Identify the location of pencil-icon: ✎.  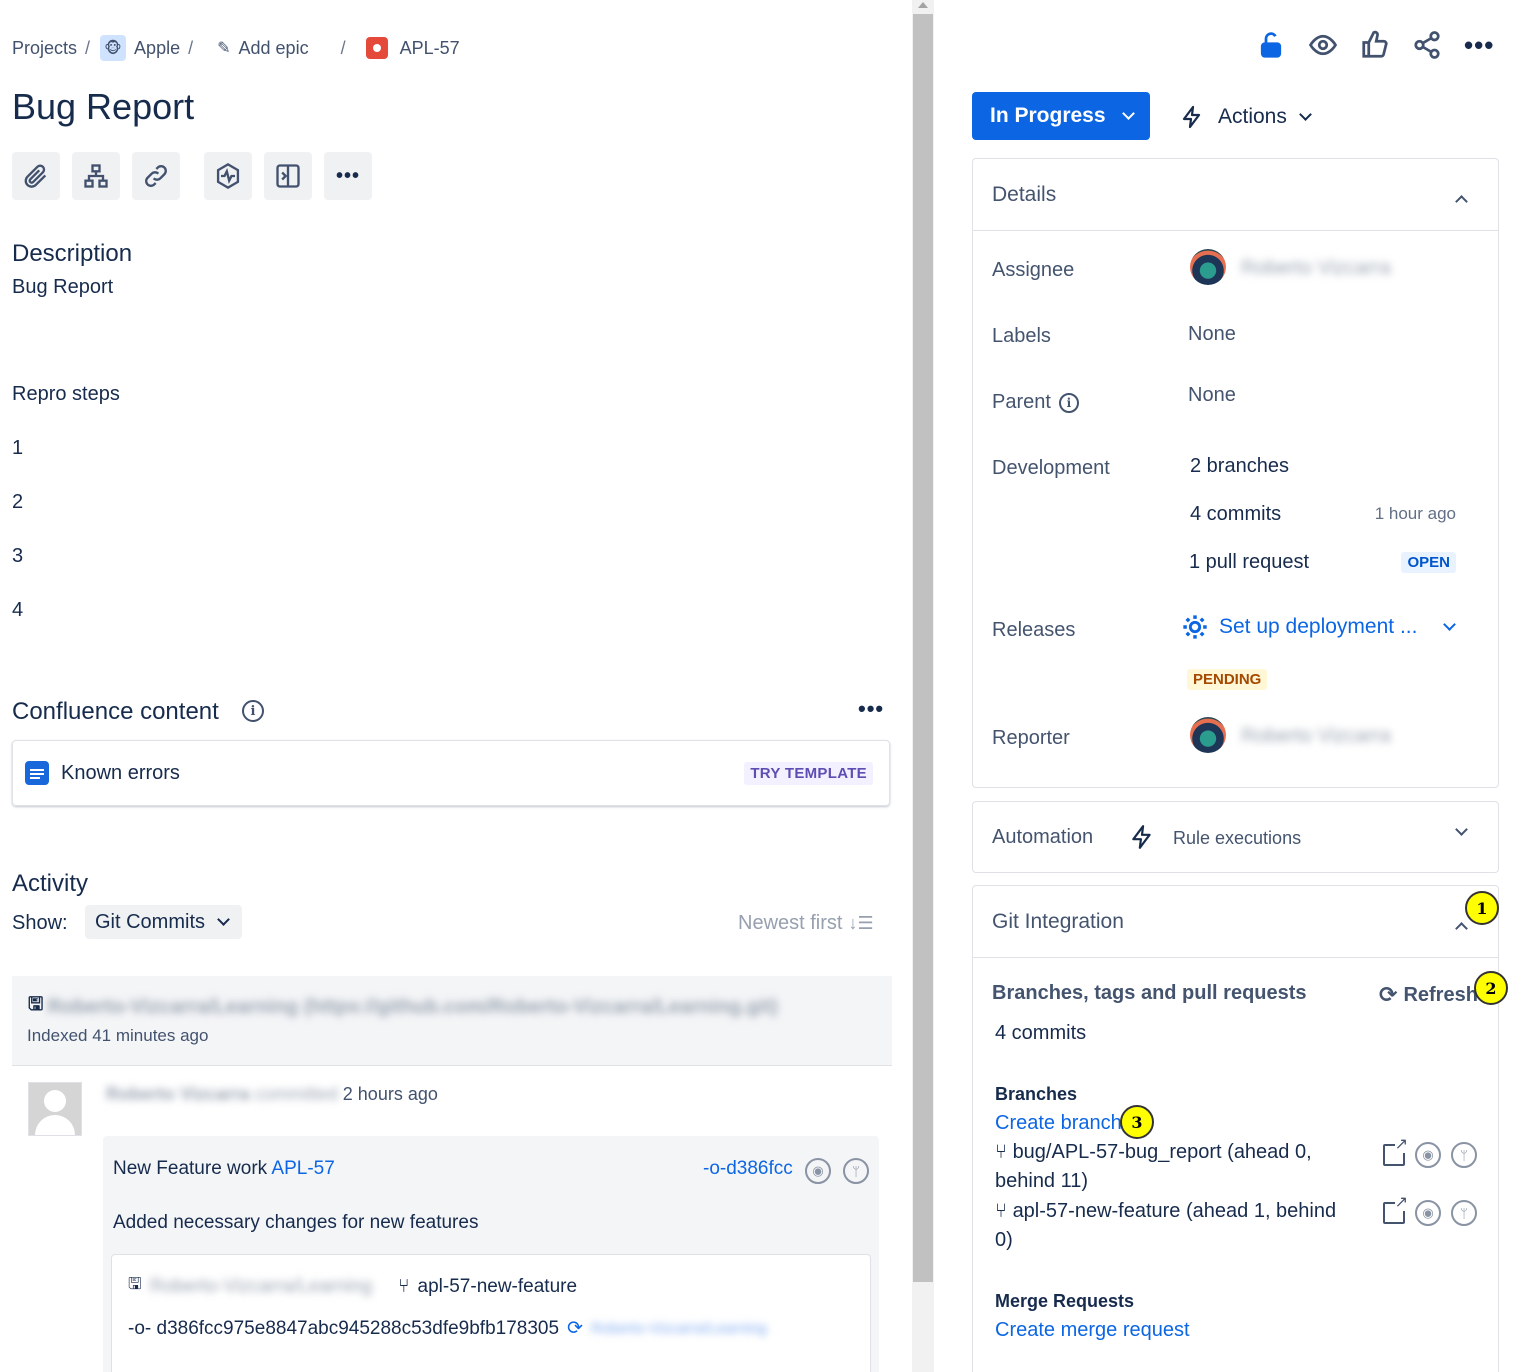
(224, 48).